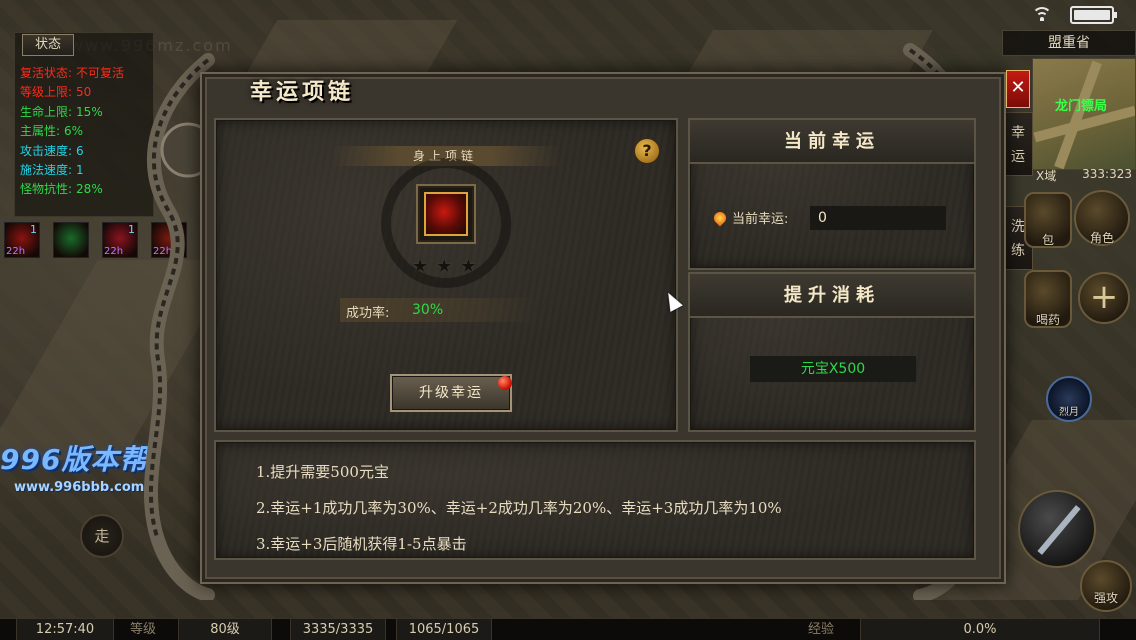 The image size is (1136, 640). I want to click on stat-value: 不可复活, so click(100, 73).